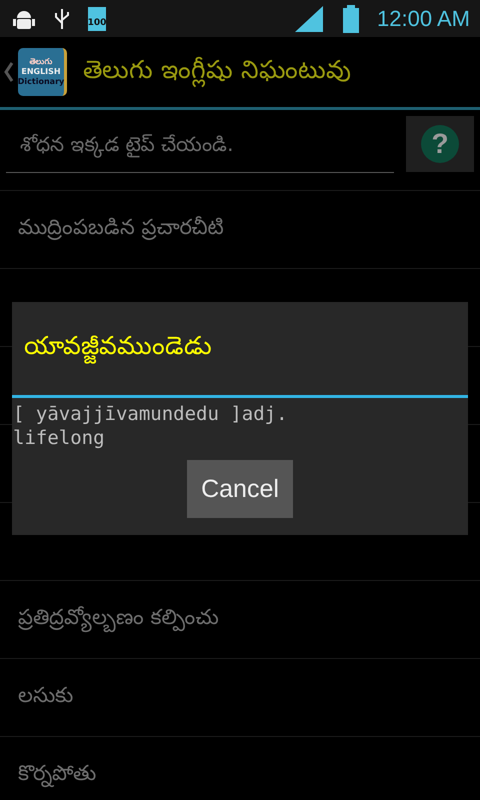 This screenshot has height=800, width=480. What do you see at coordinates (217, 72) in the screenshot?
I see `app-title: తెలుగు ఇంగ్లీషు నిఘంటువు` at bounding box center [217, 72].